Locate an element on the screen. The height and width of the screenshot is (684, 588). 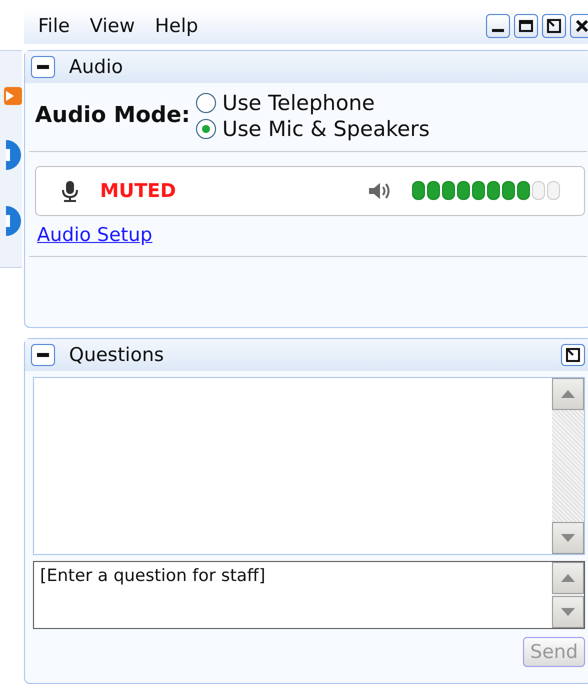
radio-label: Use Telephone is located at coordinates (298, 102).